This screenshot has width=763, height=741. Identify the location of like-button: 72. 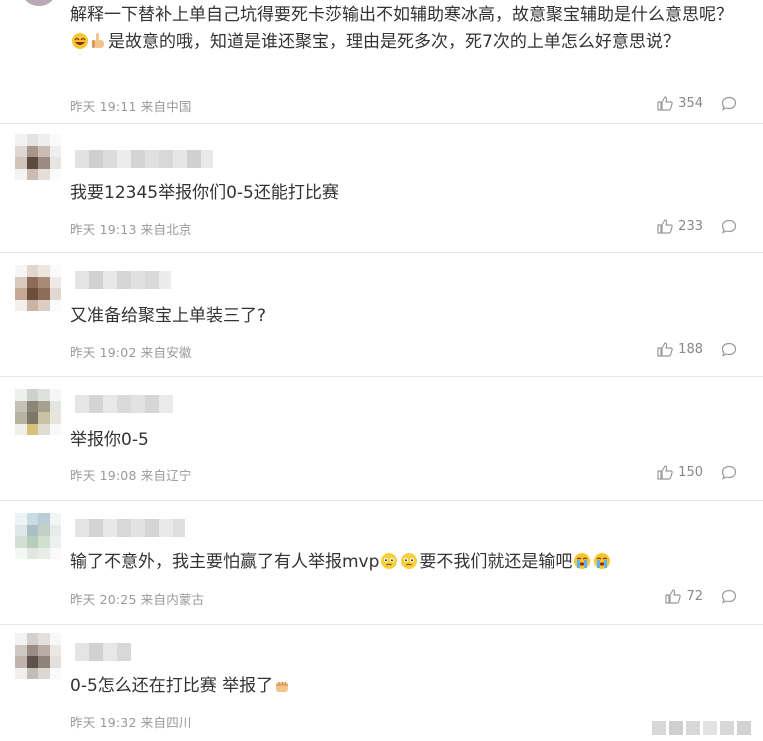
(684, 596).